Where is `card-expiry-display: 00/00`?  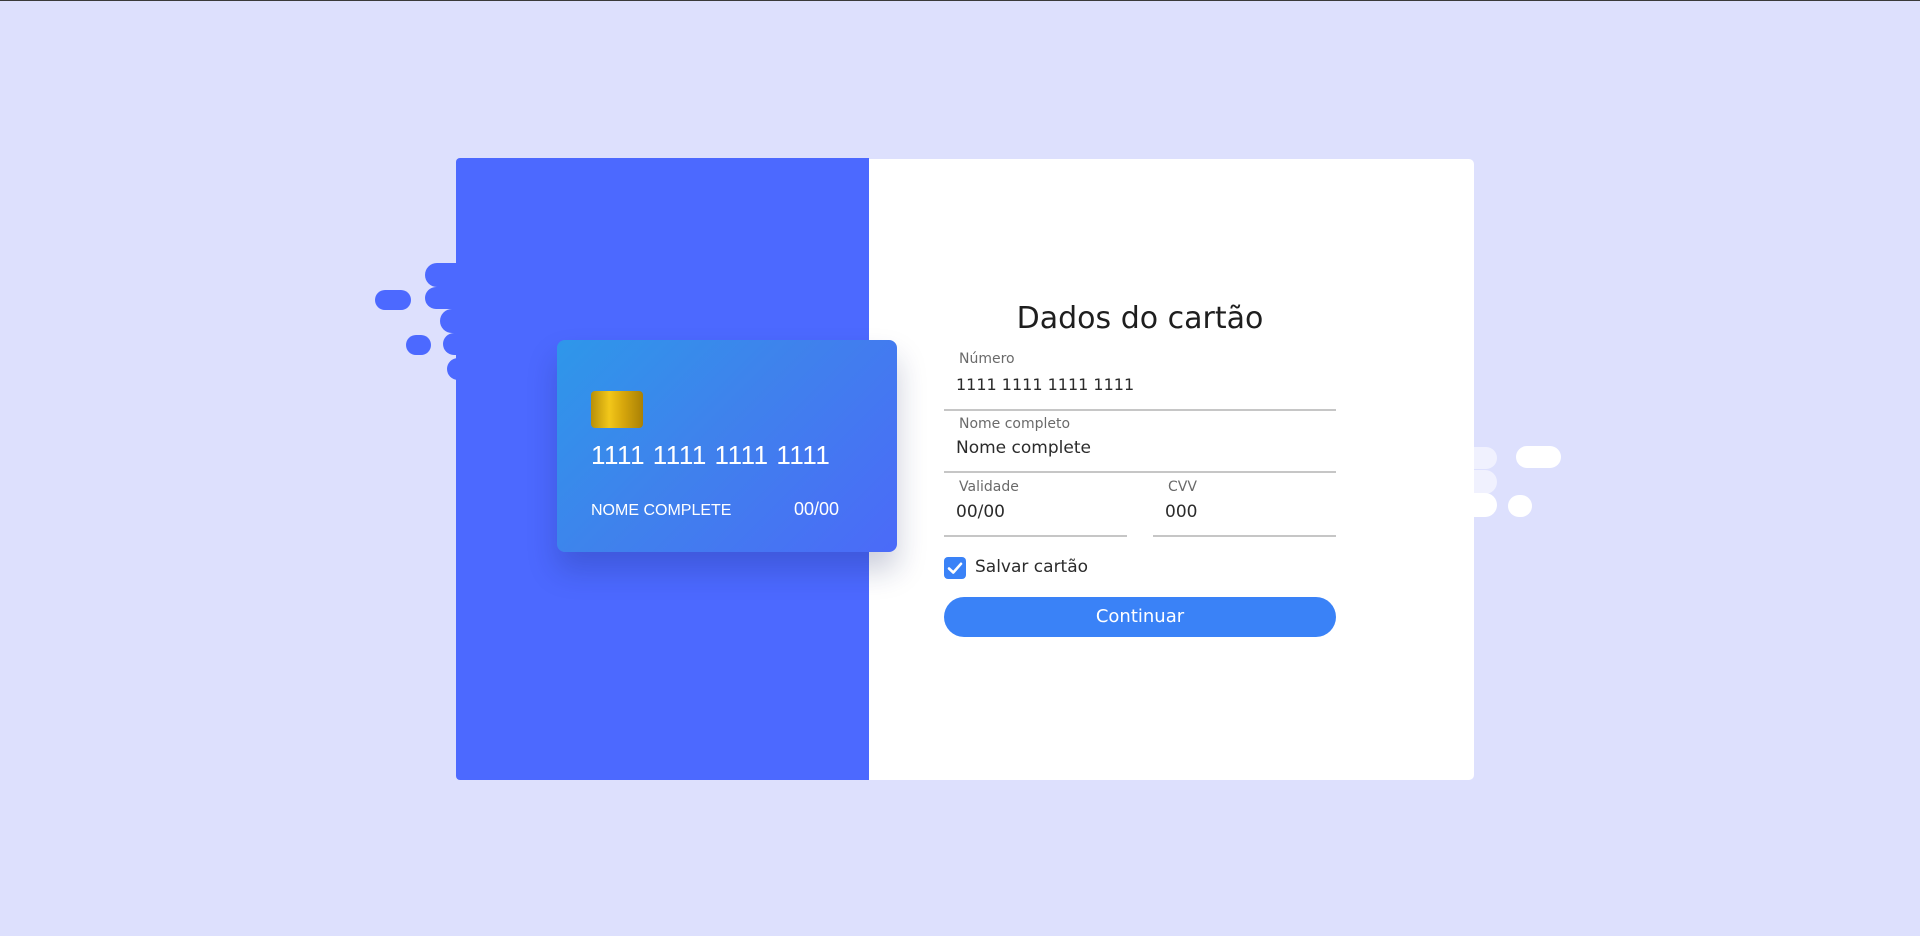 card-expiry-display: 00/00 is located at coordinates (817, 509).